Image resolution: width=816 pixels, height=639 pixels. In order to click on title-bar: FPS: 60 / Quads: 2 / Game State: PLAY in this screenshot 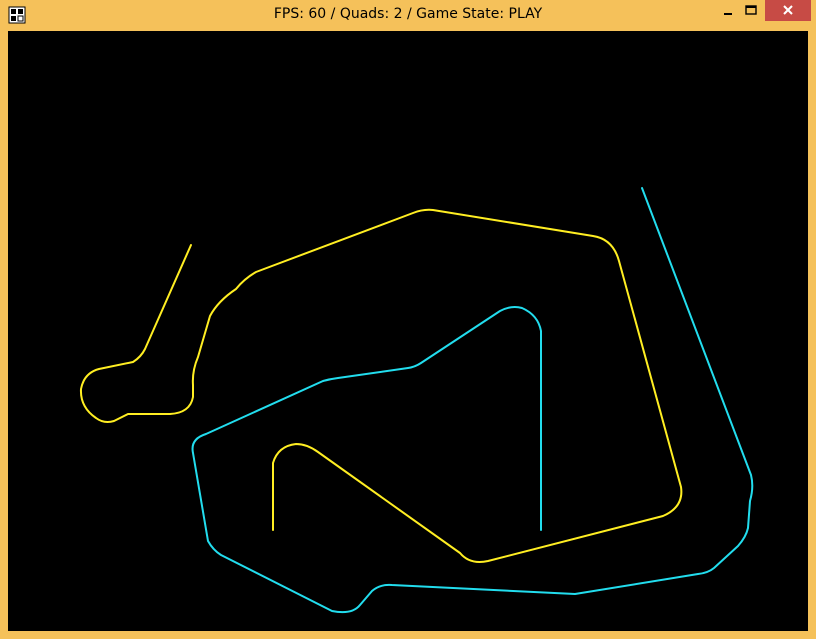, I will do `click(408, 15)`.